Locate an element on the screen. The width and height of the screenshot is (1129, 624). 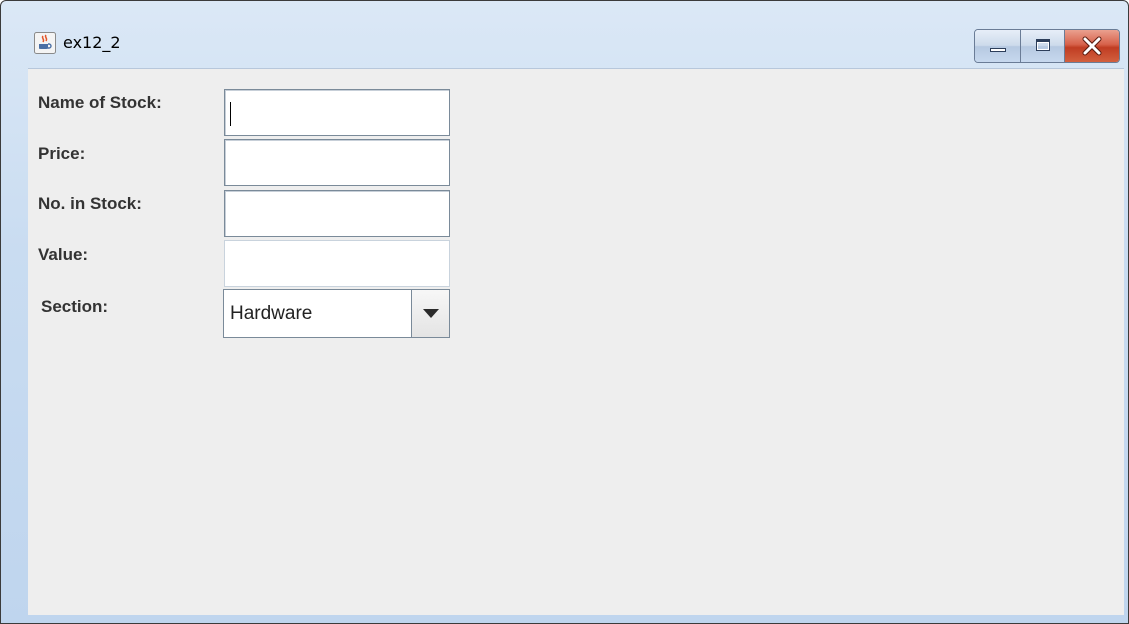
name-of-stock-label: Name of Stock: is located at coordinates (100, 102).